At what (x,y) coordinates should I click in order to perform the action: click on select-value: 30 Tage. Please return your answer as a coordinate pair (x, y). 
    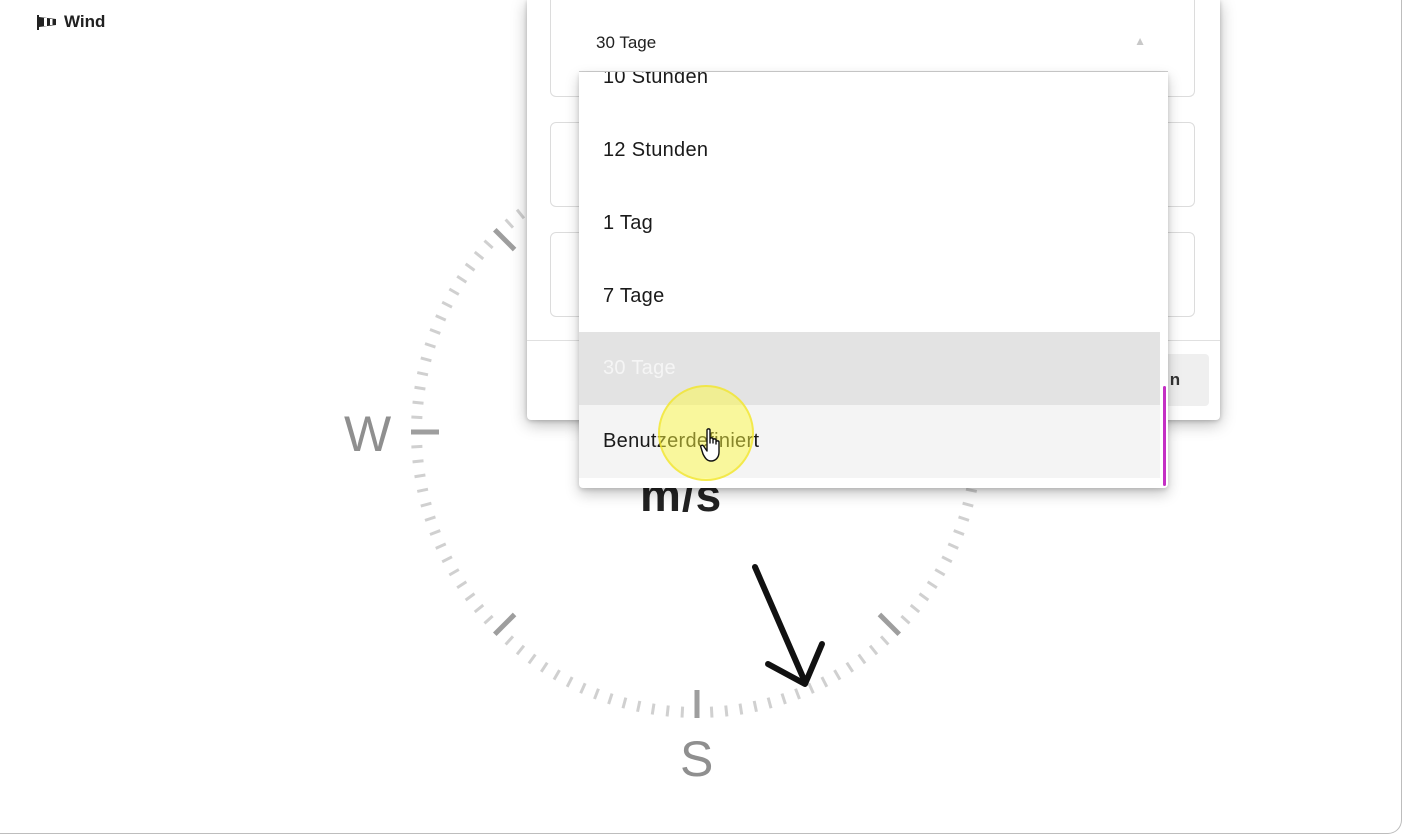
    Looking at the image, I should click on (626, 42).